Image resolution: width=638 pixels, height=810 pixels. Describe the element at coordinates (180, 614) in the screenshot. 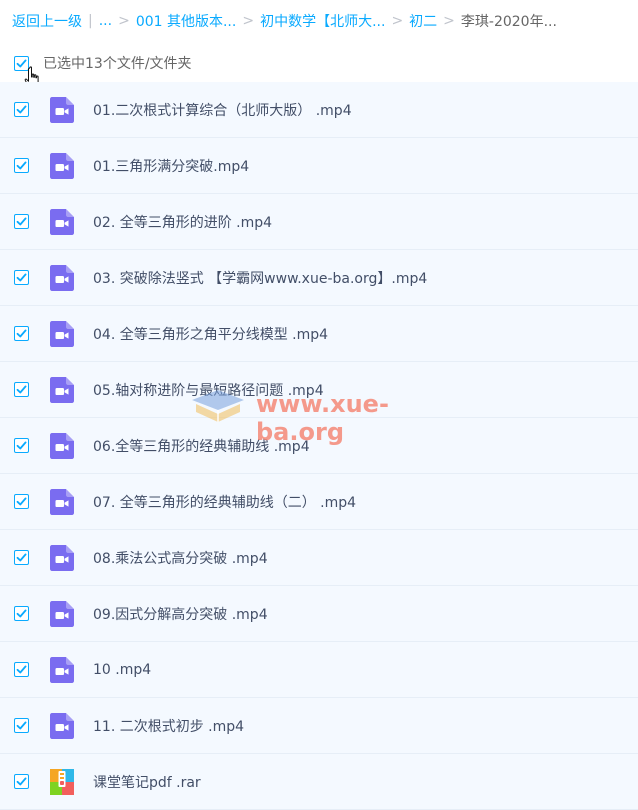

I see `file-name: 09.因式分解高分突破 .mp4` at that location.